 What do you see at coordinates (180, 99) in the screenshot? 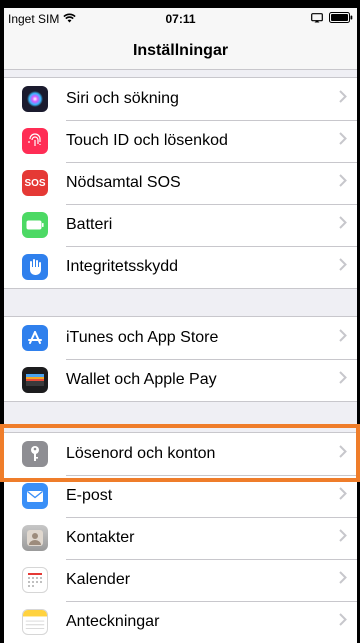
I see `settings-row-siri: Siri och sökning` at bounding box center [180, 99].